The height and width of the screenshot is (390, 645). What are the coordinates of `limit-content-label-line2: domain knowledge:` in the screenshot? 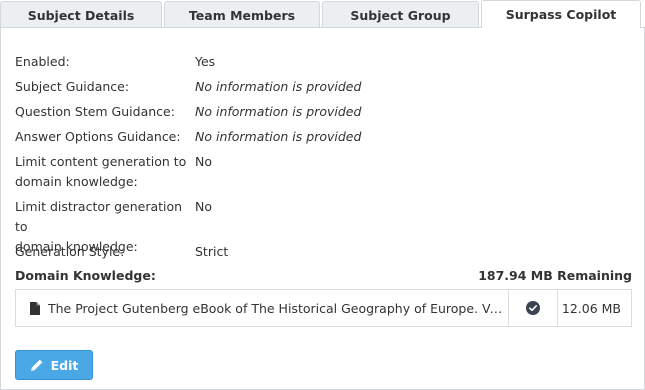 It's located at (76, 181).